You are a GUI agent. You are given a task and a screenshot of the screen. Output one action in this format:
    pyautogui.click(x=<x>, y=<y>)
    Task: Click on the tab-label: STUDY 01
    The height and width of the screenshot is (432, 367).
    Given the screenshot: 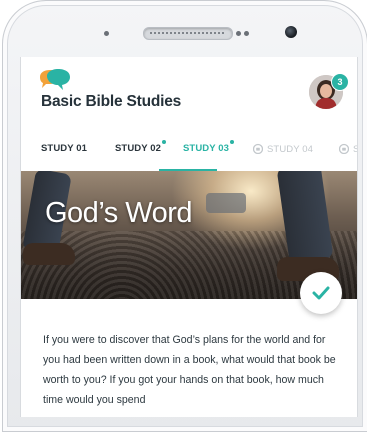 What is the action you would take?
    pyautogui.click(x=64, y=148)
    